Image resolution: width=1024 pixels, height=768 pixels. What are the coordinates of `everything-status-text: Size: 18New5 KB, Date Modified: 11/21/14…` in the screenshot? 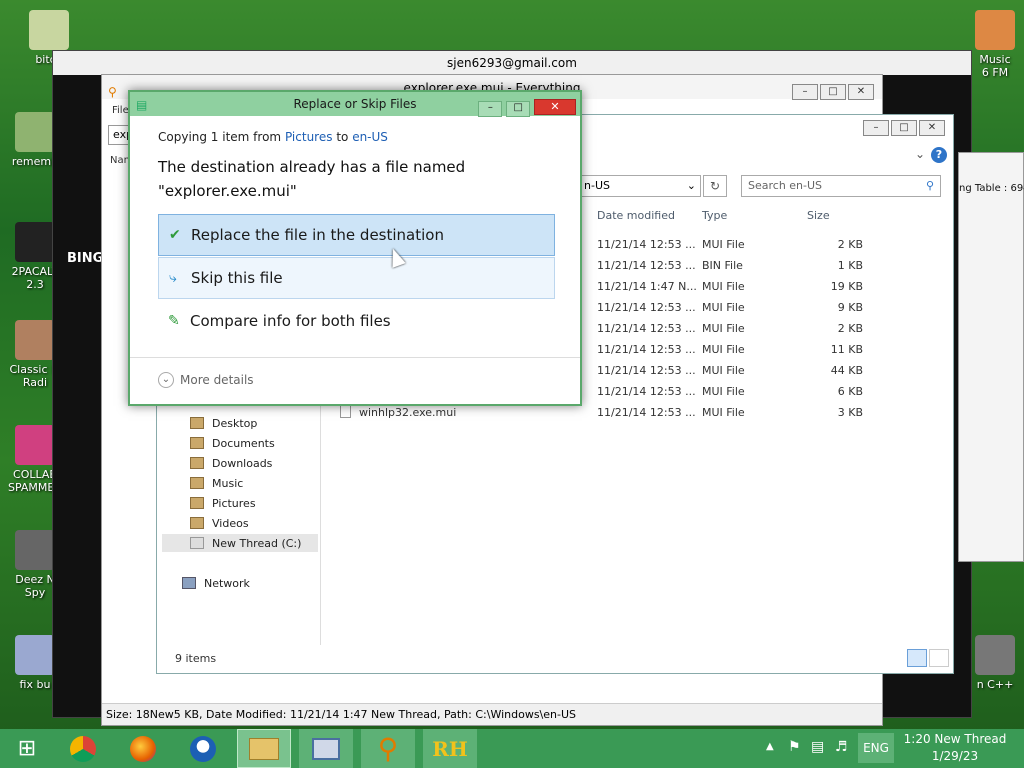 It's located at (341, 714).